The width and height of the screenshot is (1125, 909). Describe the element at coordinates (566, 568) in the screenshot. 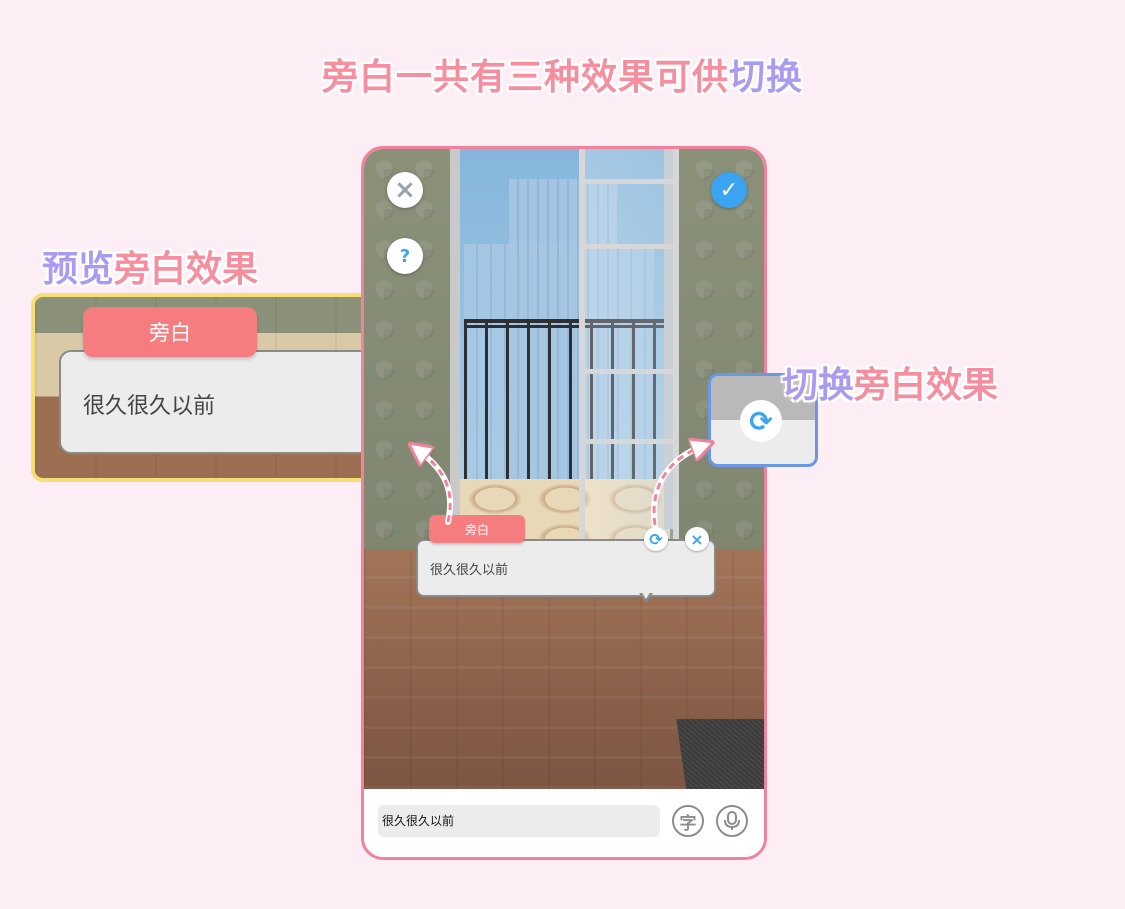

I see `narration-bubble: 很久很久以前` at that location.